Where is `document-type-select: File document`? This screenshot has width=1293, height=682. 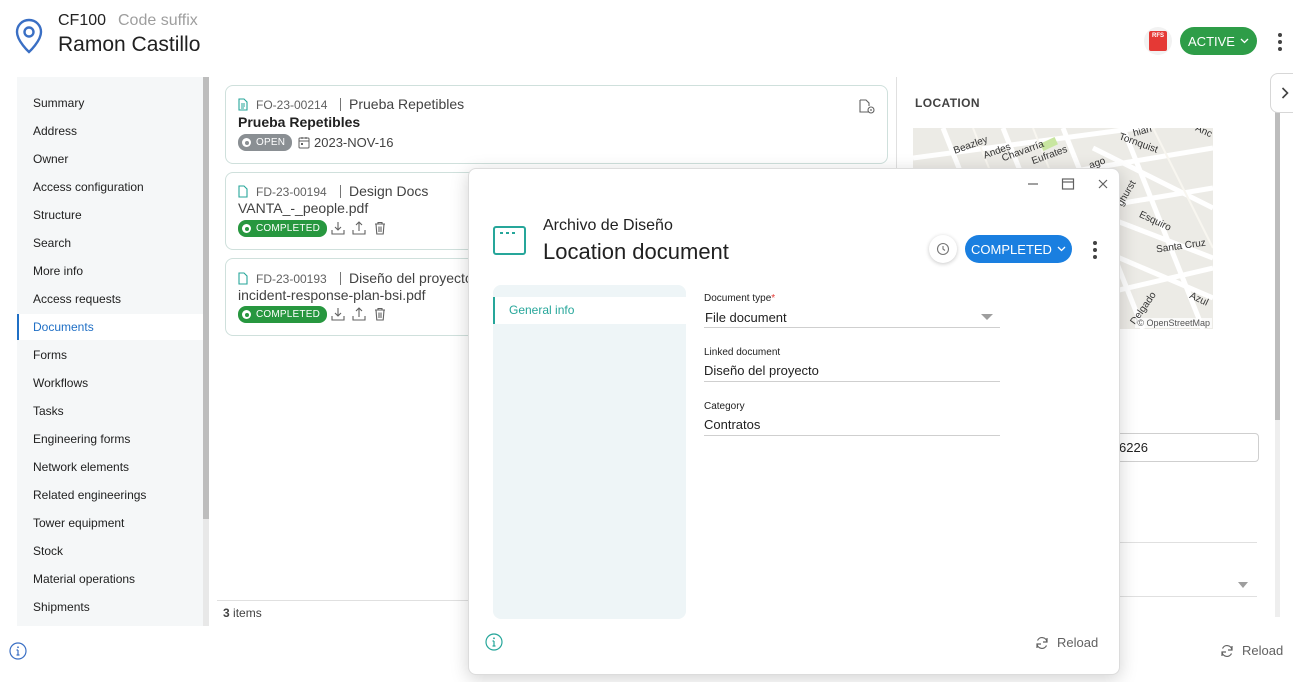
document-type-select: File document is located at coordinates (746, 317).